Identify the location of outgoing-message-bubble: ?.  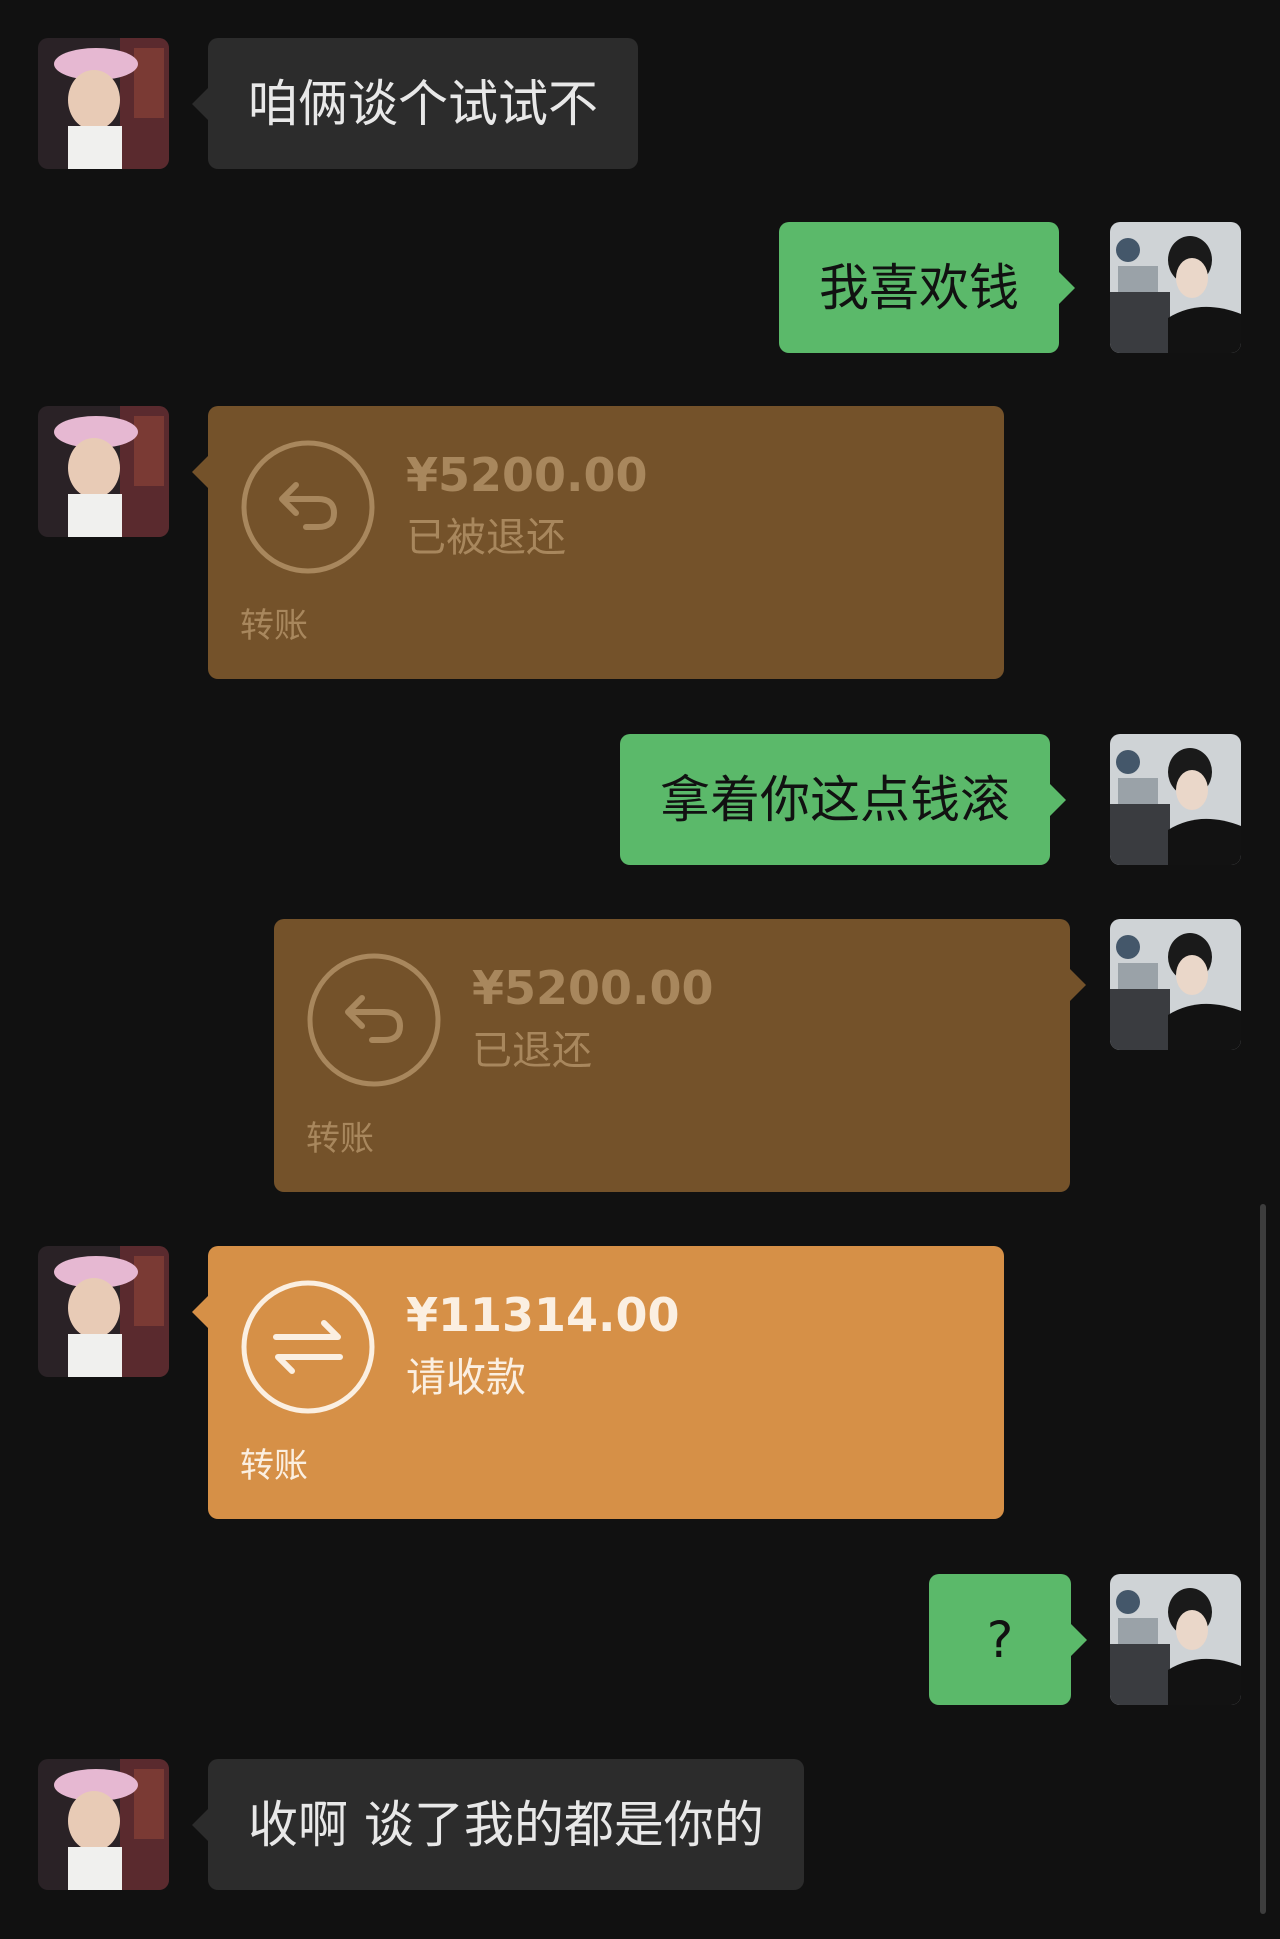
(1008, 1639).